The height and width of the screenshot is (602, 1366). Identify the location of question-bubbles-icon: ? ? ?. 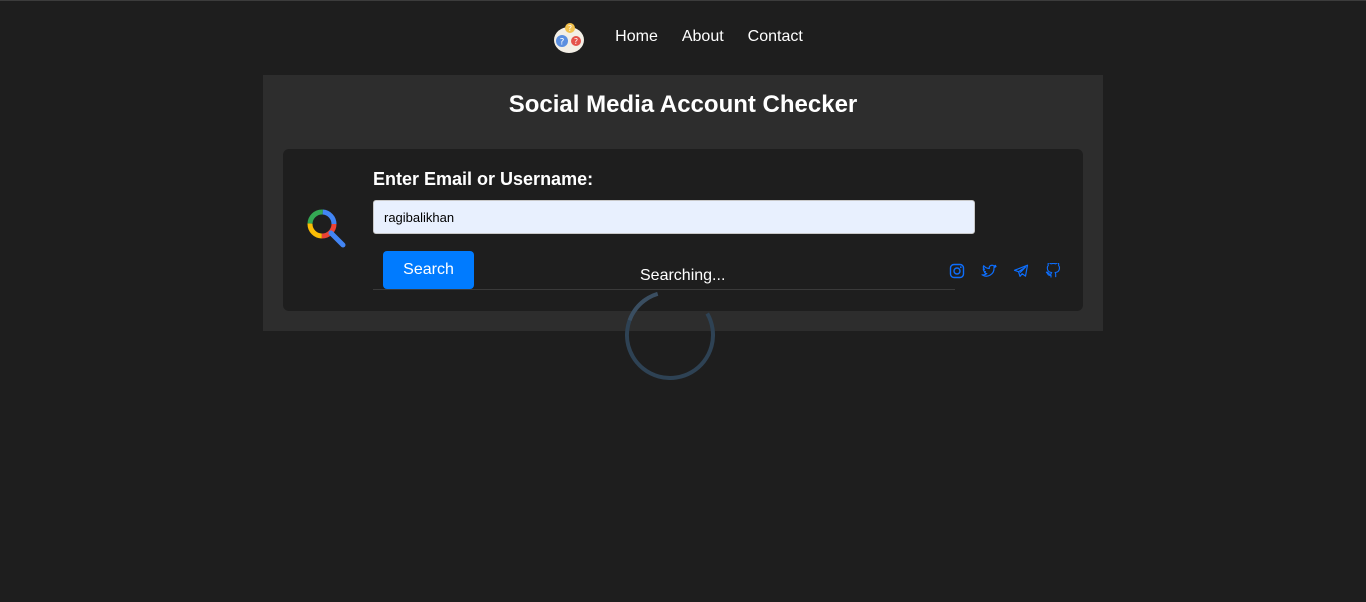
(569, 37).